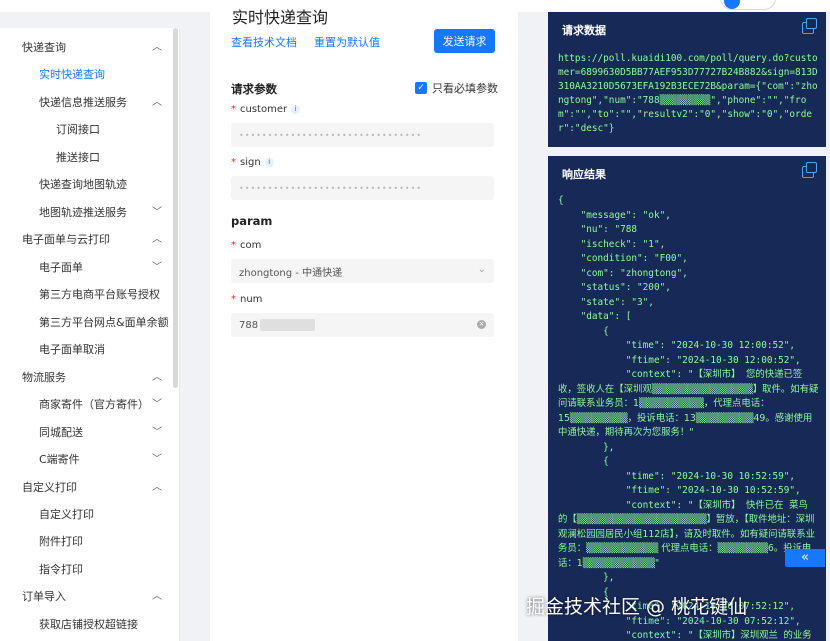 This screenshot has width=830, height=641. What do you see at coordinates (679, 490) in the screenshot?
I see `response-line: "ftime": "2024-10-30 10:52:59",` at bounding box center [679, 490].